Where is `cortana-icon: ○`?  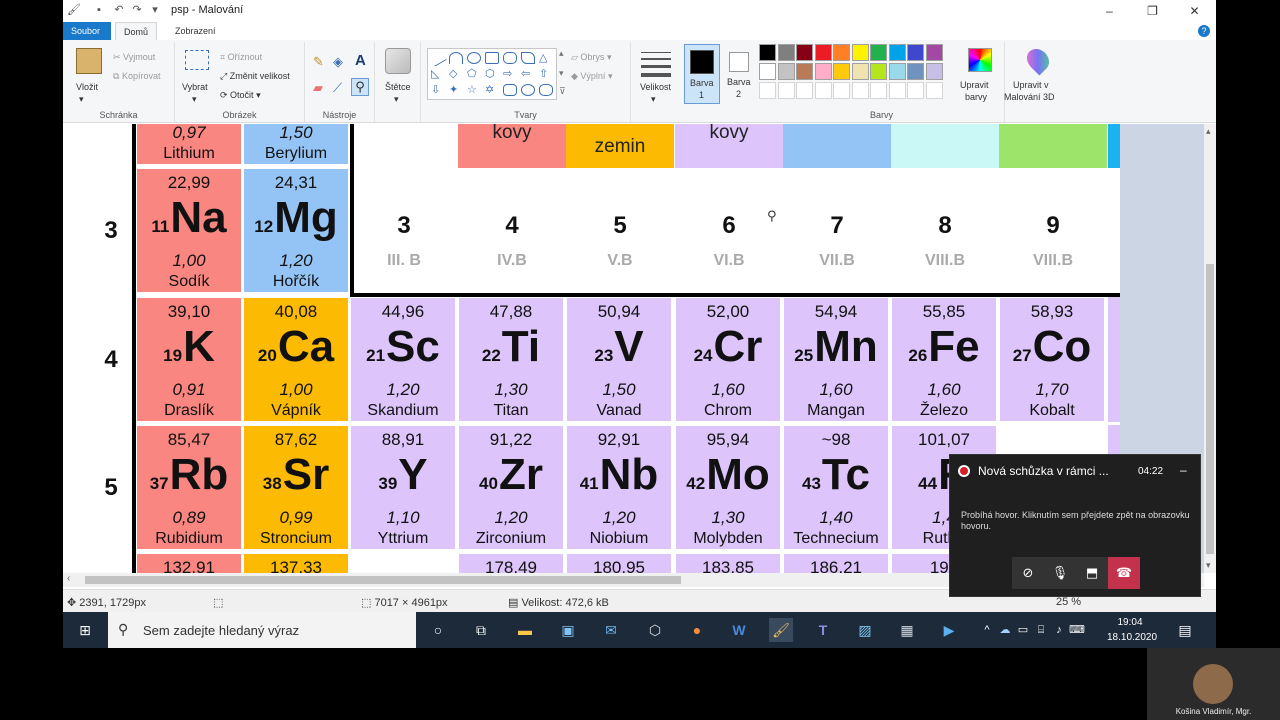 cortana-icon: ○ is located at coordinates (438, 630).